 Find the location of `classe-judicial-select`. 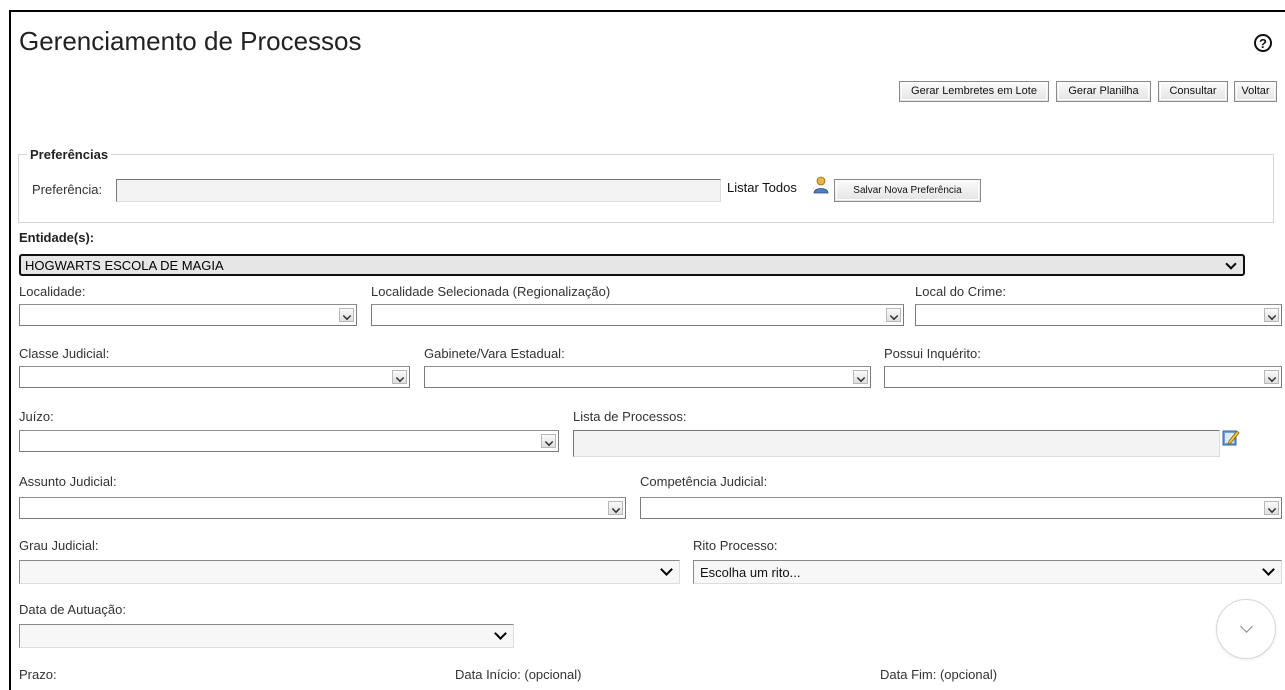

classe-judicial-select is located at coordinates (214, 377).